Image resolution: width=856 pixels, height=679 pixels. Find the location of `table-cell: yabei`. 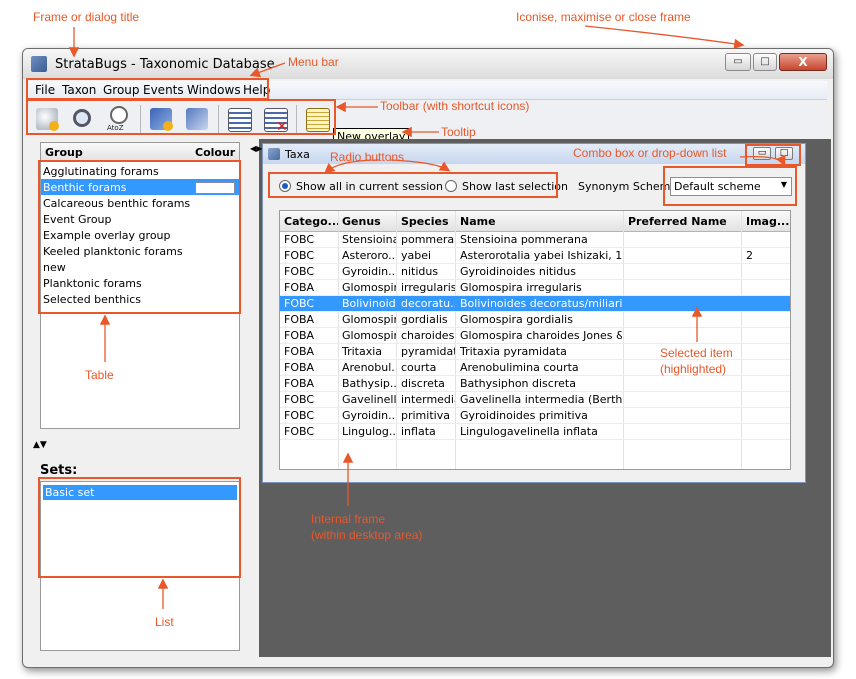

table-cell: yabei is located at coordinates (416, 255).